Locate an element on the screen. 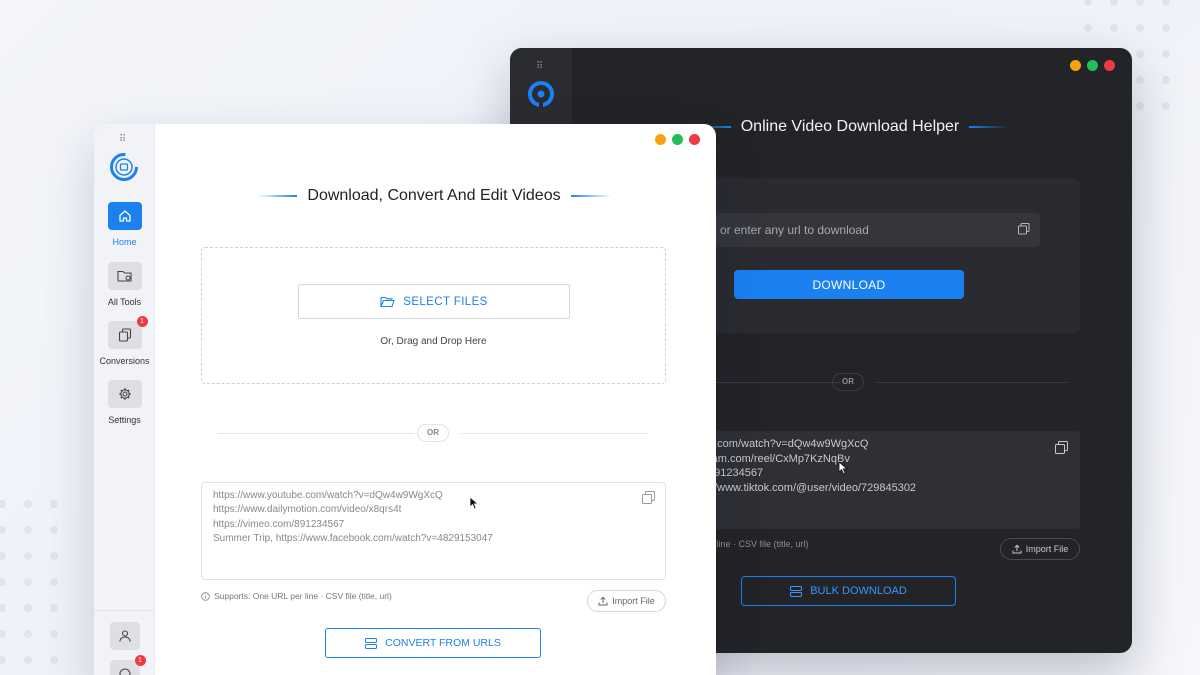  download-button: DOWNLOAD is located at coordinates (849, 284).